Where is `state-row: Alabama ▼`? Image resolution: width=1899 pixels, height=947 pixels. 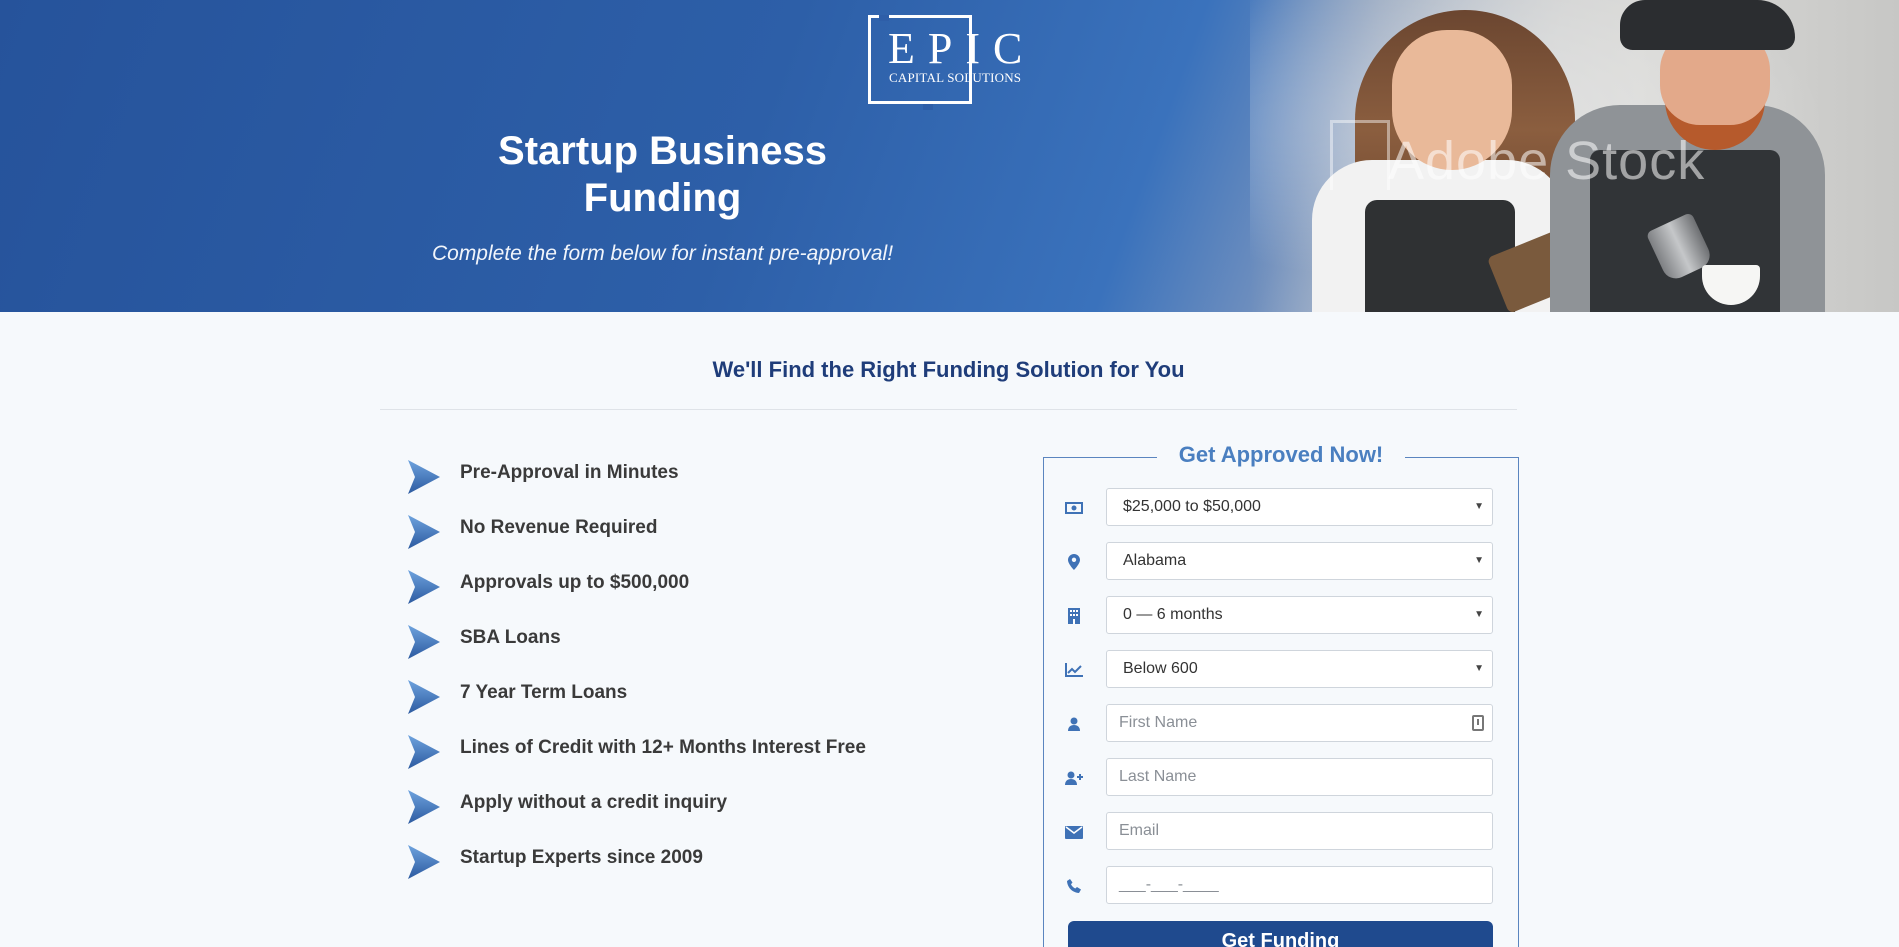
state-row: Alabama ▼ is located at coordinates (1276, 562).